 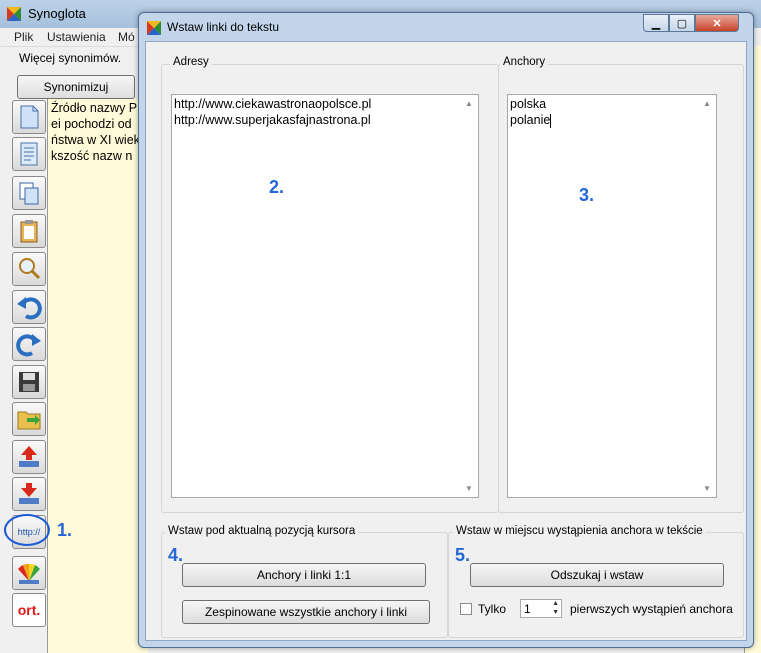 I want to click on open-text-button, so click(x=29, y=154).